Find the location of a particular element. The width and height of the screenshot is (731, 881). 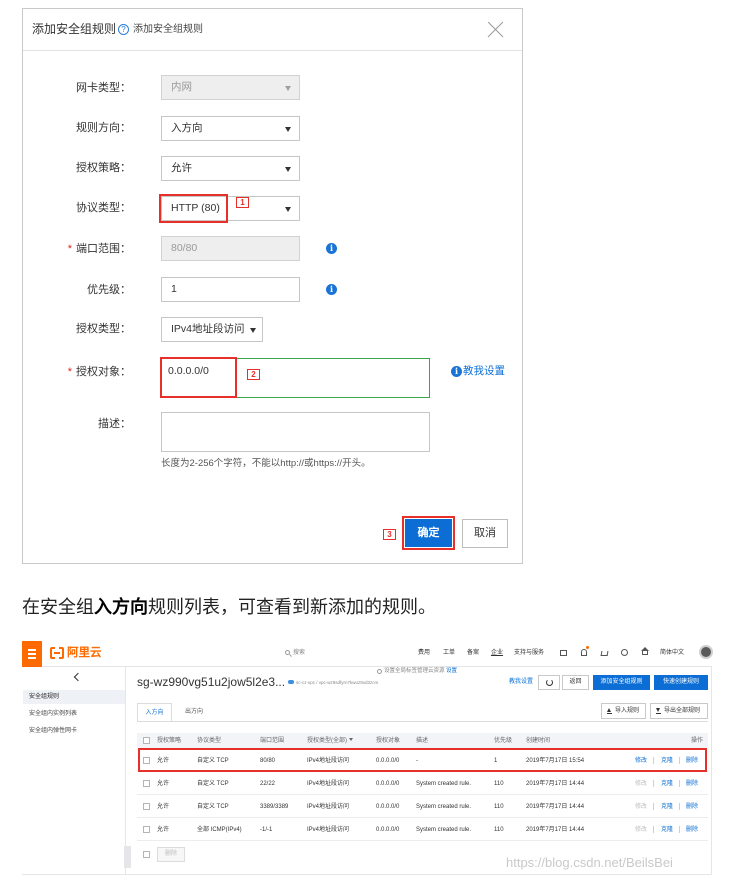

nav-support: 支持与服务 is located at coordinates (529, 653).